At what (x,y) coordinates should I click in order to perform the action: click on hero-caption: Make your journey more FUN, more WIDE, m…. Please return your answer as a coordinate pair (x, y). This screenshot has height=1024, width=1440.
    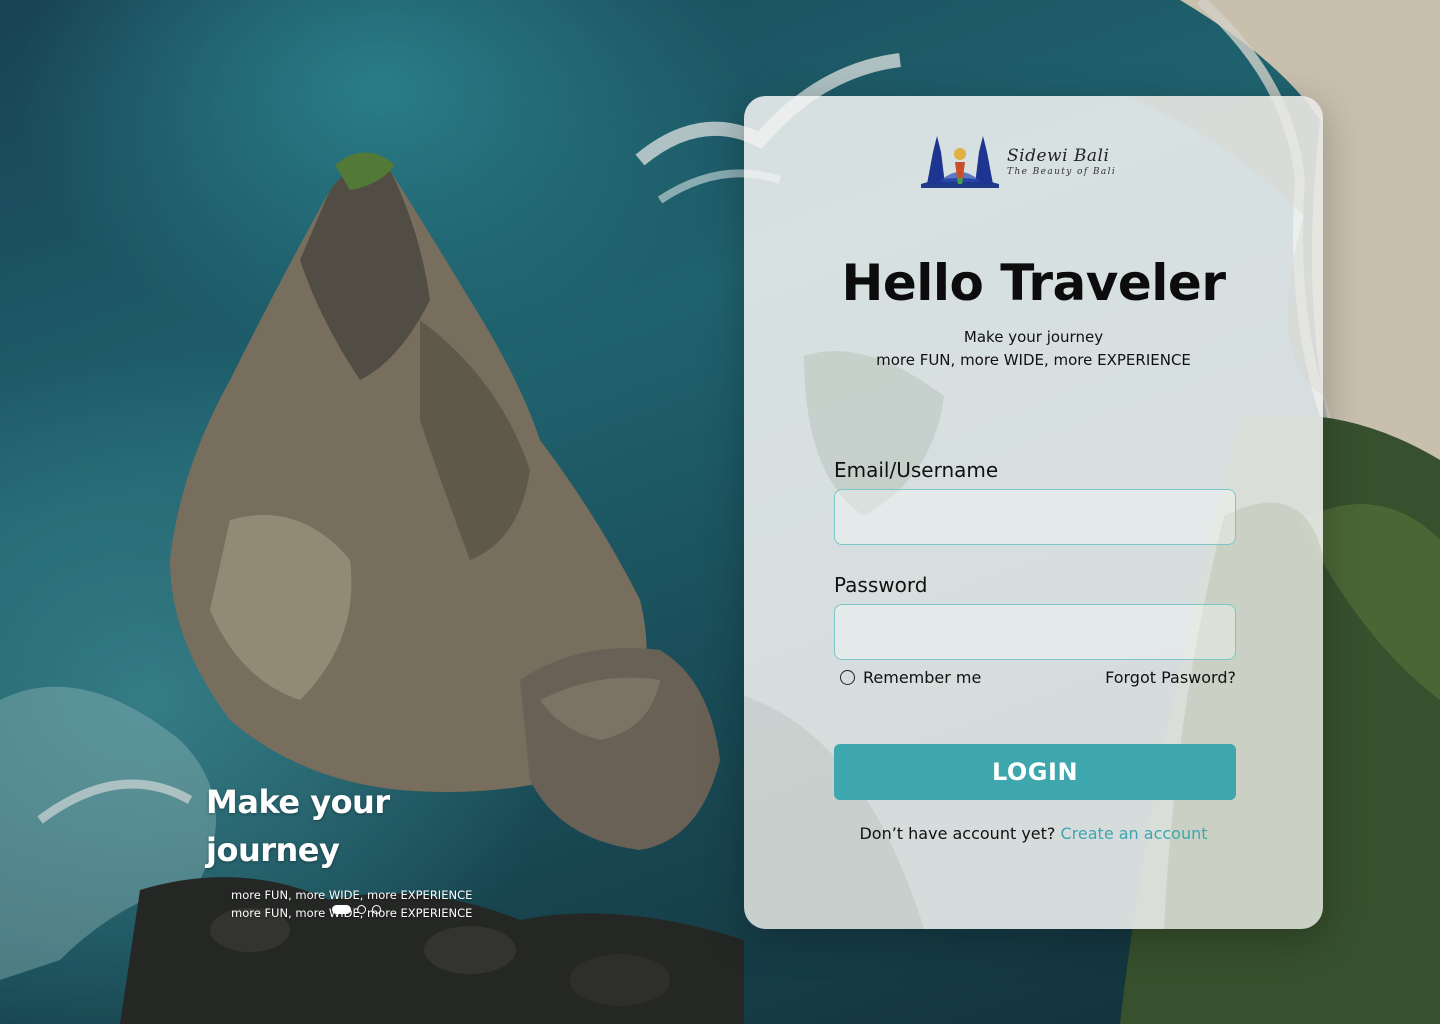
    Looking at the image, I should click on (361, 850).